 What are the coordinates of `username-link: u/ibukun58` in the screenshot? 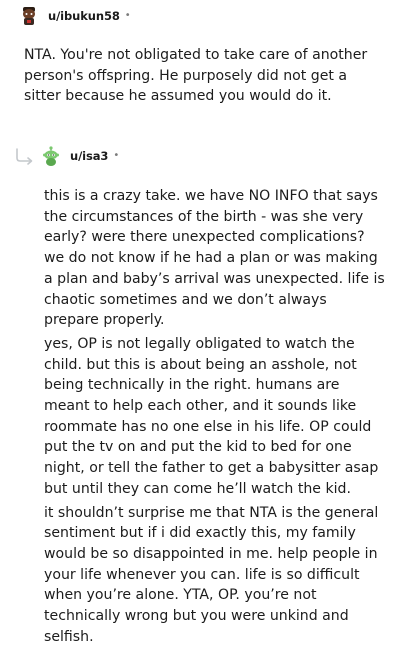 It's located at (84, 16).